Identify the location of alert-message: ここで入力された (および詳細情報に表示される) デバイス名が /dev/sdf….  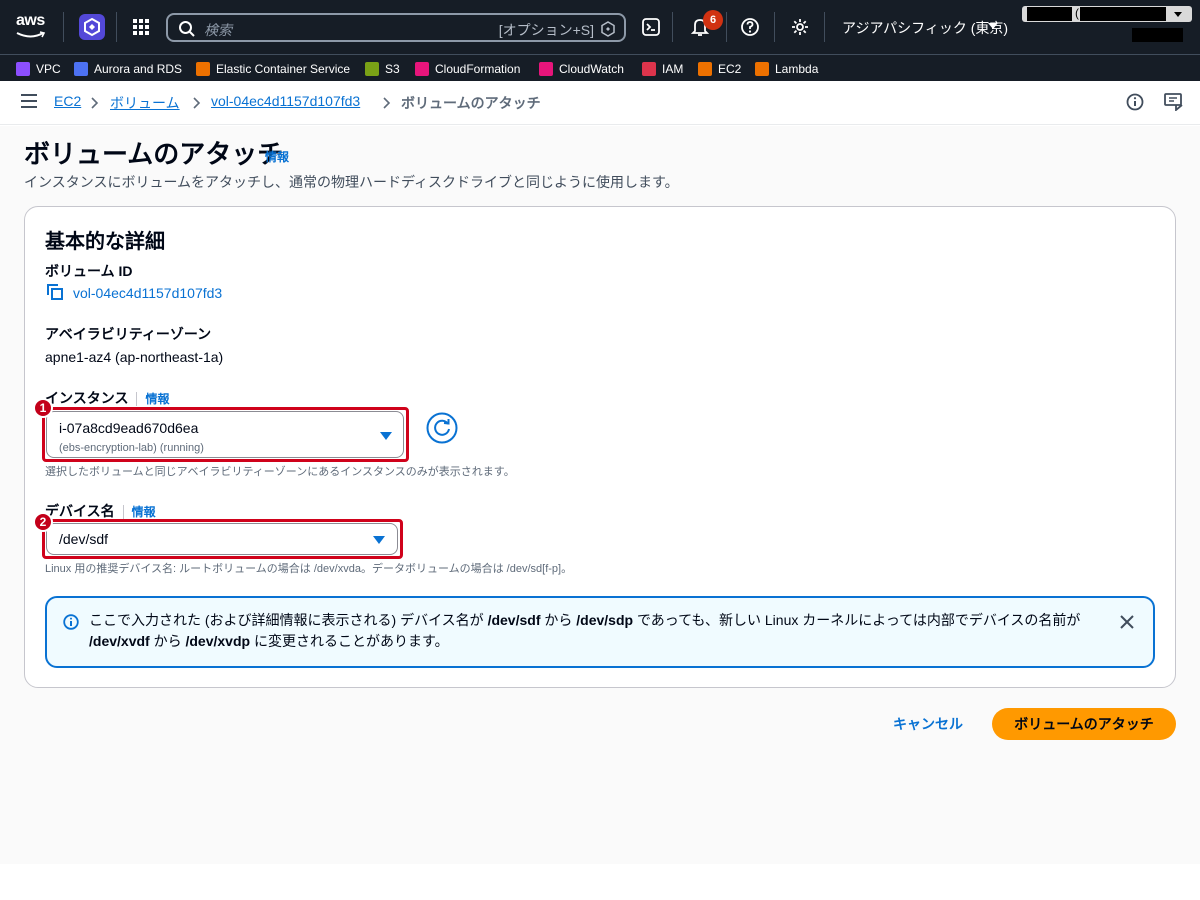
(585, 630).